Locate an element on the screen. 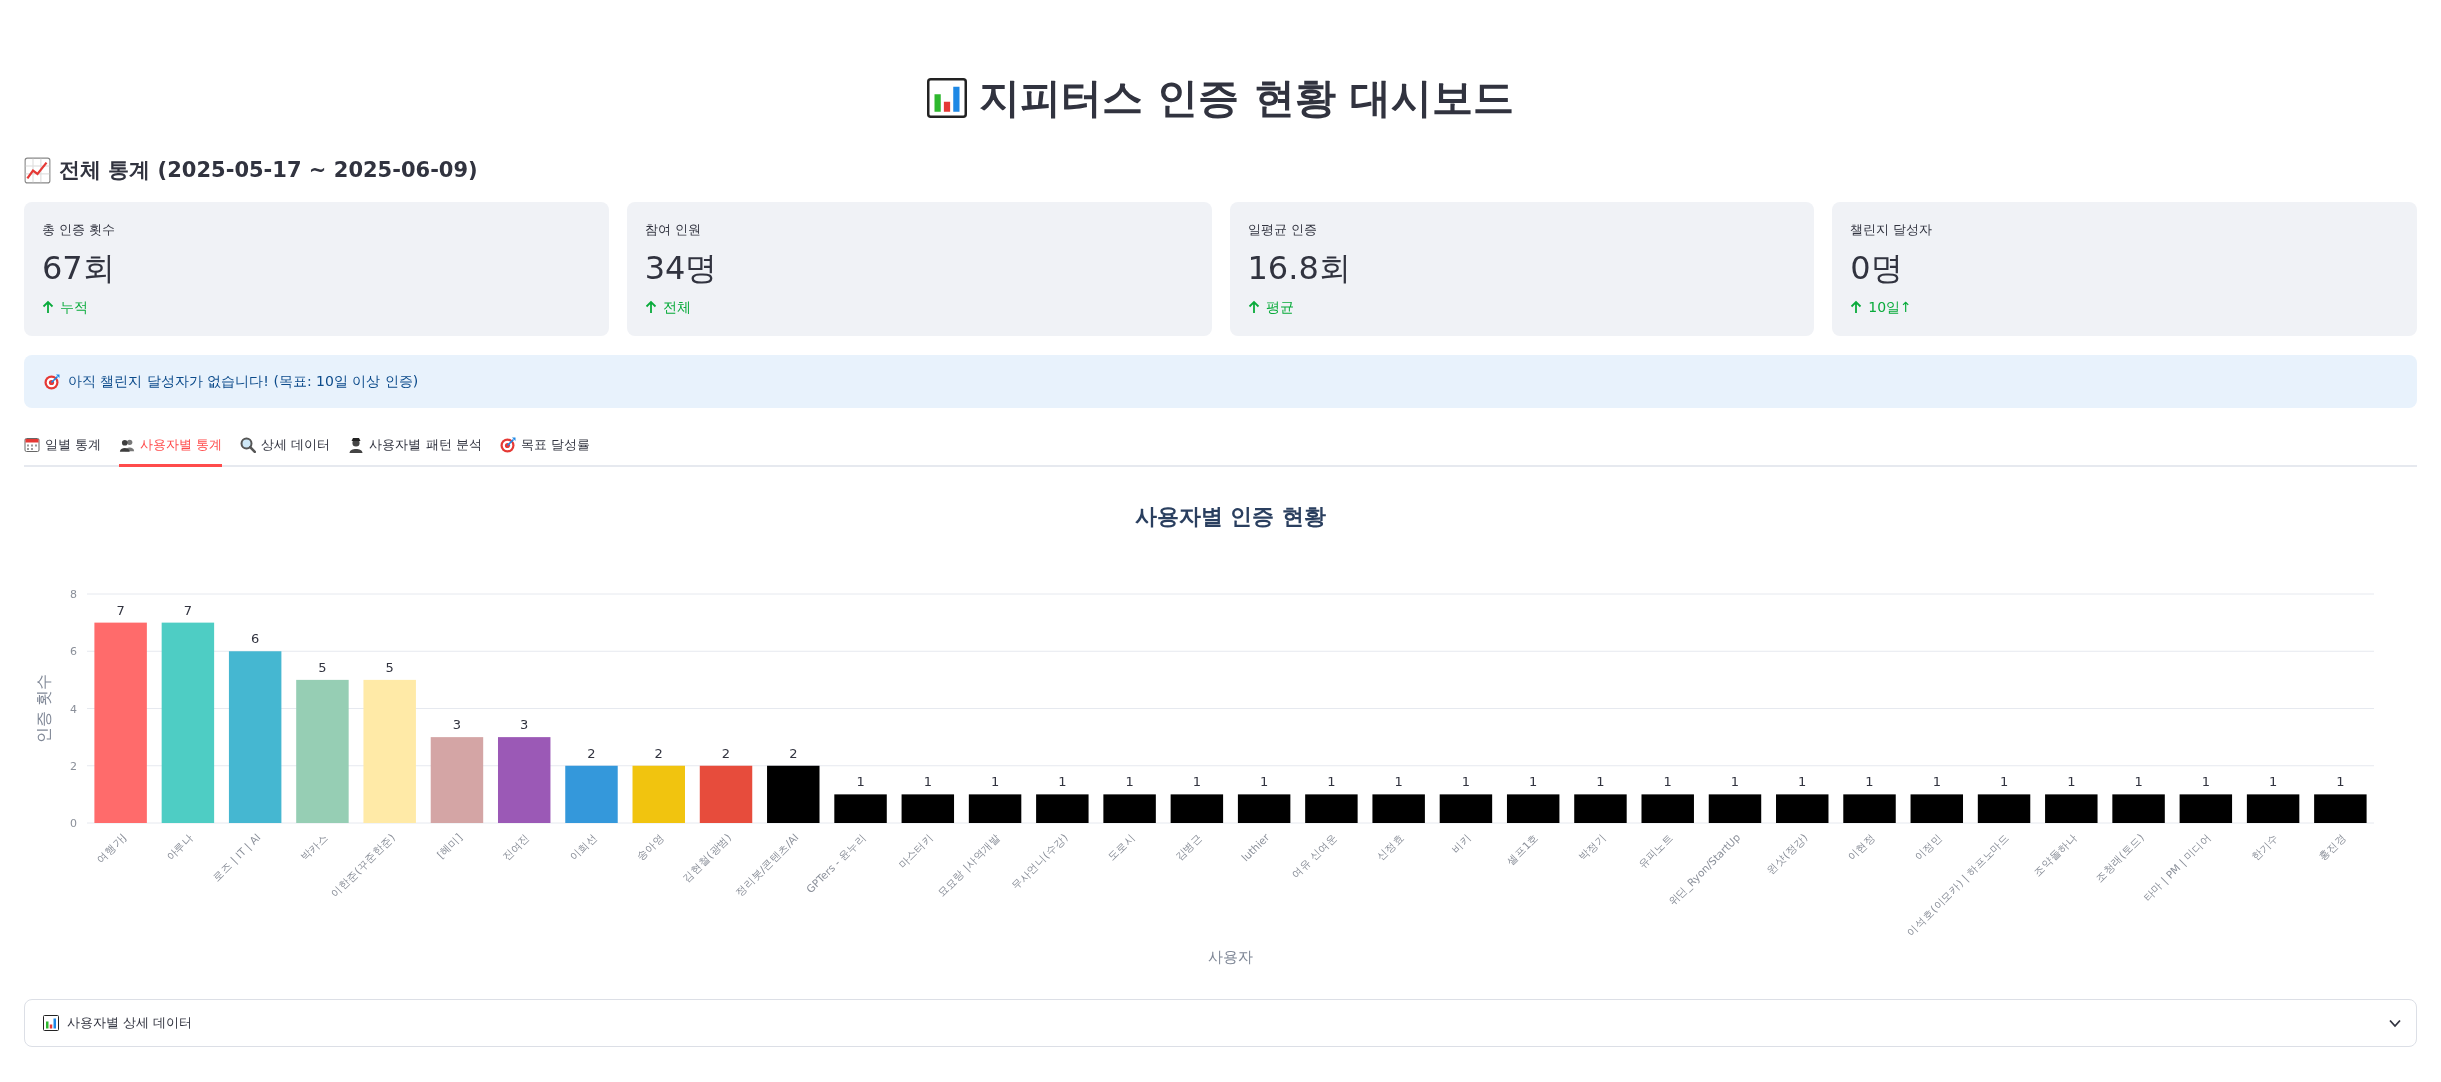 The image size is (2441, 1082). expander-header: 사용자별 상세 데이터 is located at coordinates (1220, 1023).